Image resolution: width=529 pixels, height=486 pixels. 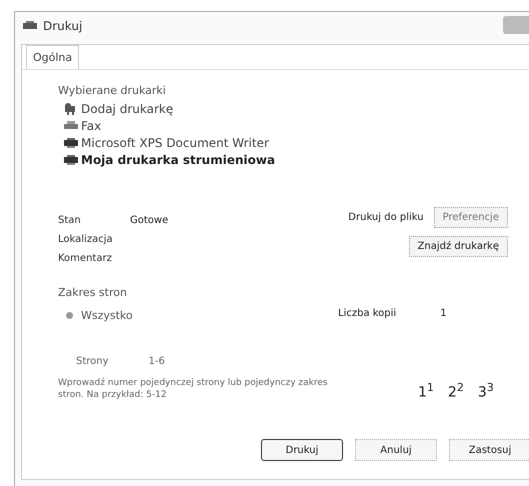 What do you see at coordinates (367, 313) in the screenshot?
I see `field-label: Liczba kopii` at bounding box center [367, 313].